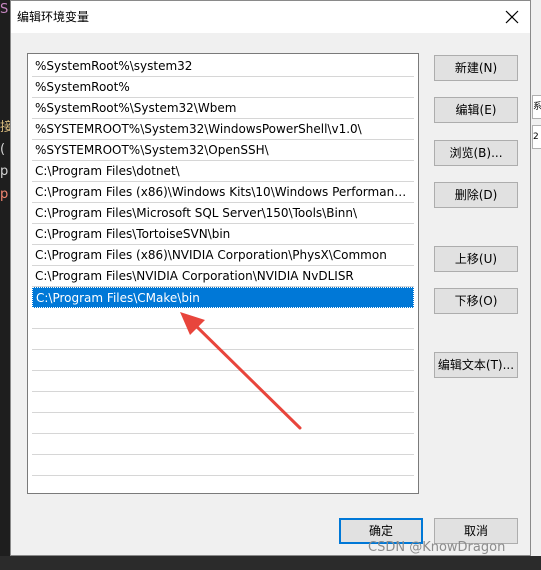  I want to click on annotation-arrow-icon, so click(241, 371).